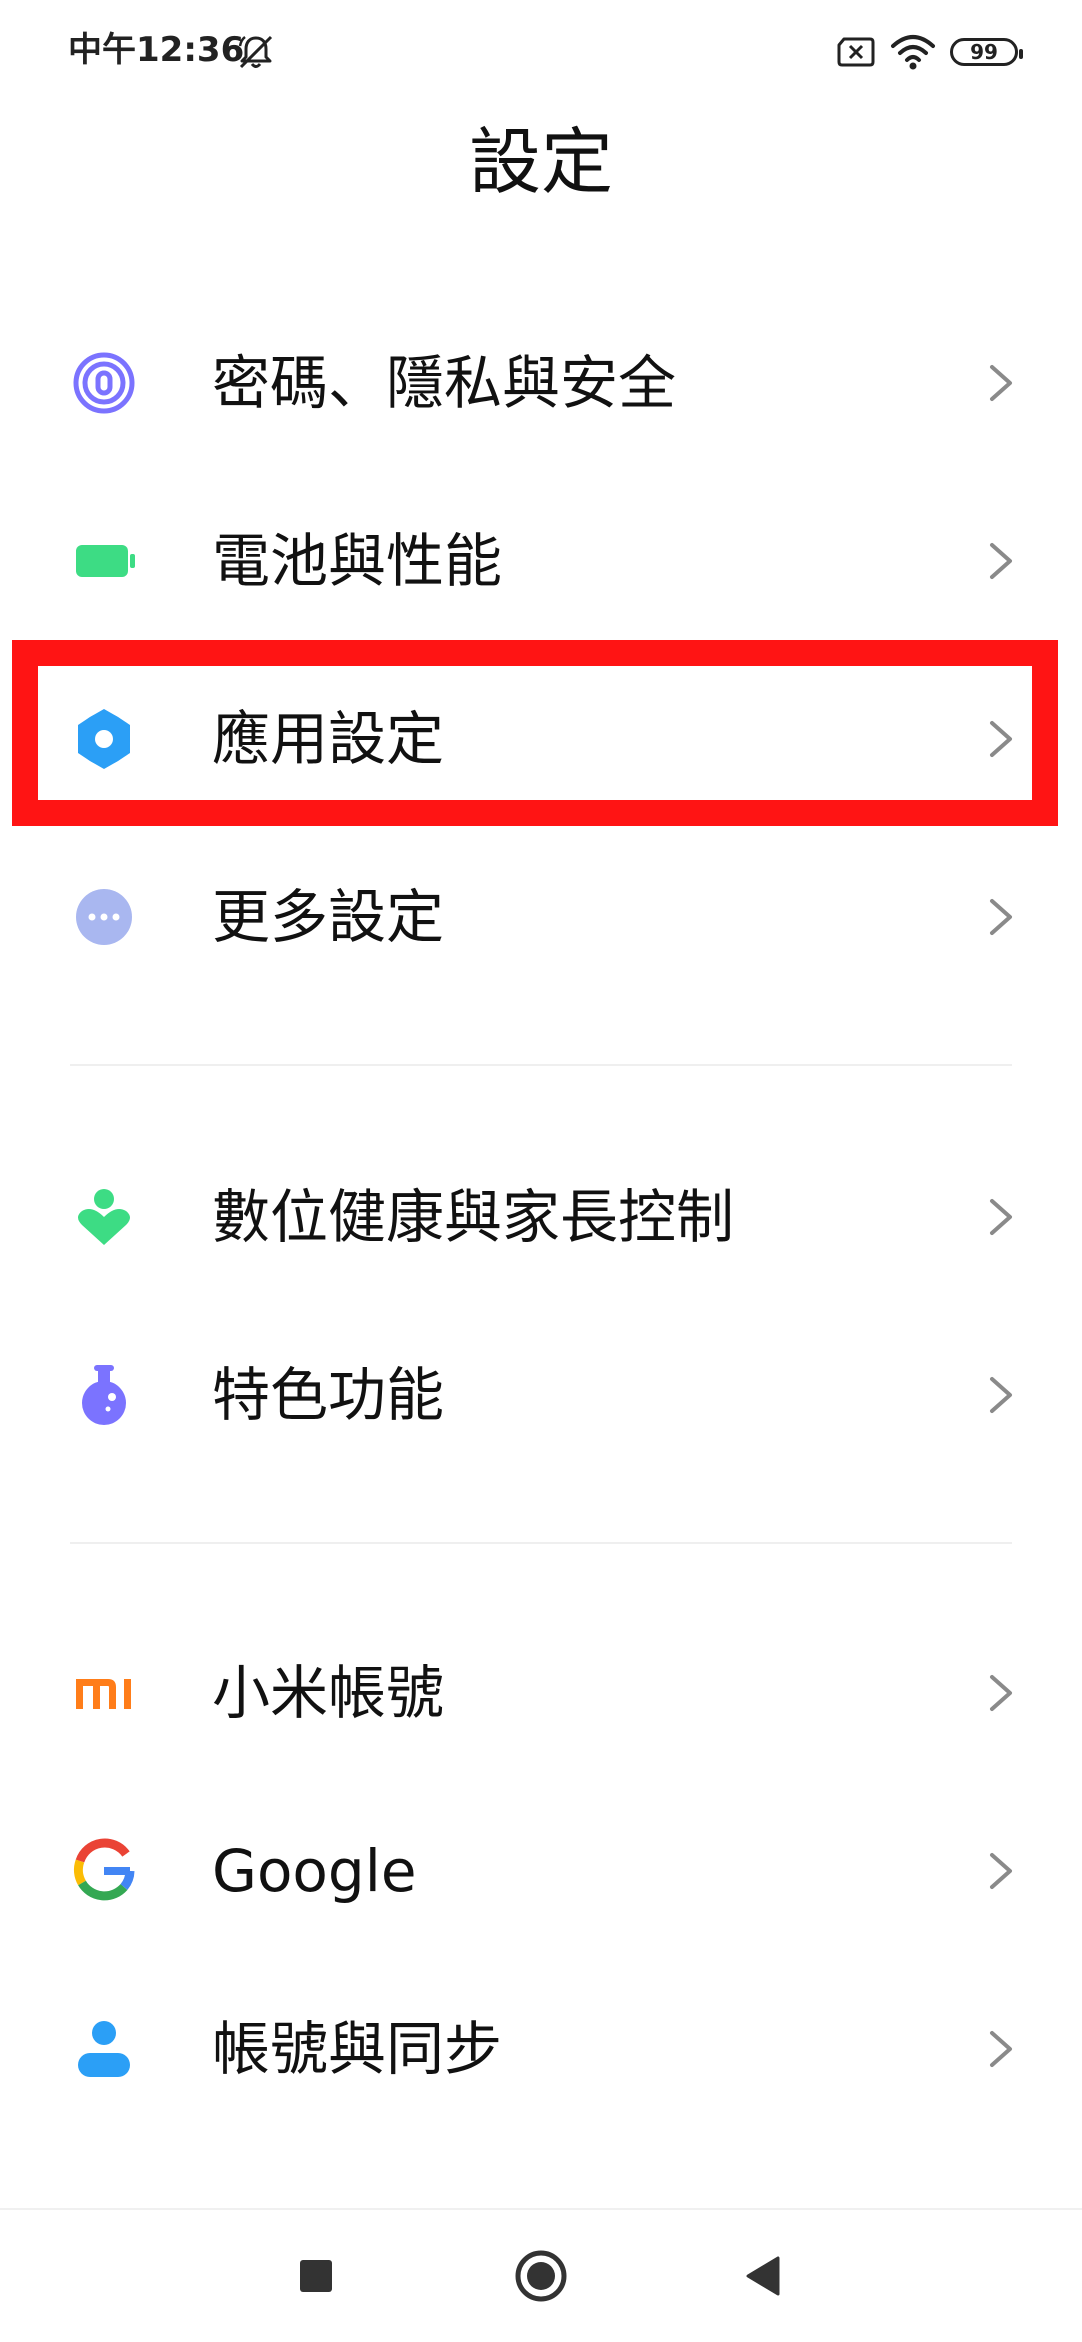 This screenshot has width=1082, height=2342. What do you see at coordinates (104, 2049) in the screenshot?
I see `person-icon` at bounding box center [104, 2049].